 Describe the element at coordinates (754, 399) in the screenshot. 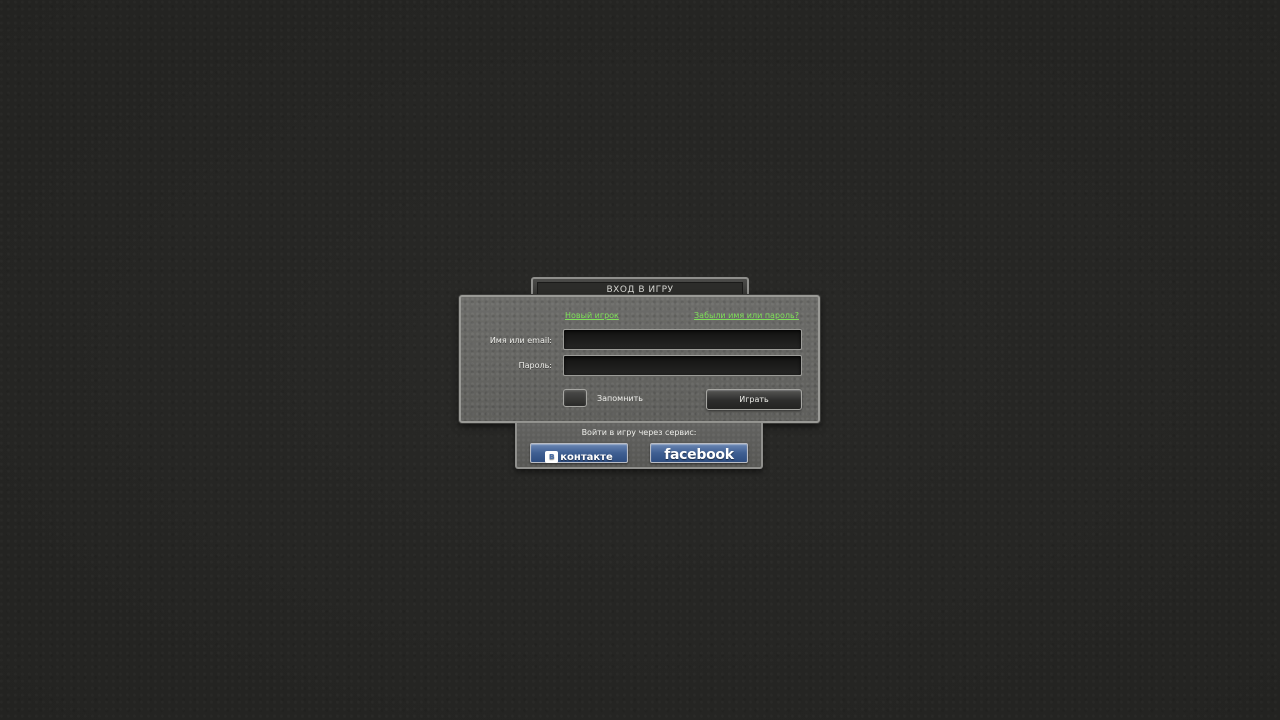

I see `play-button: Играть` at that location.